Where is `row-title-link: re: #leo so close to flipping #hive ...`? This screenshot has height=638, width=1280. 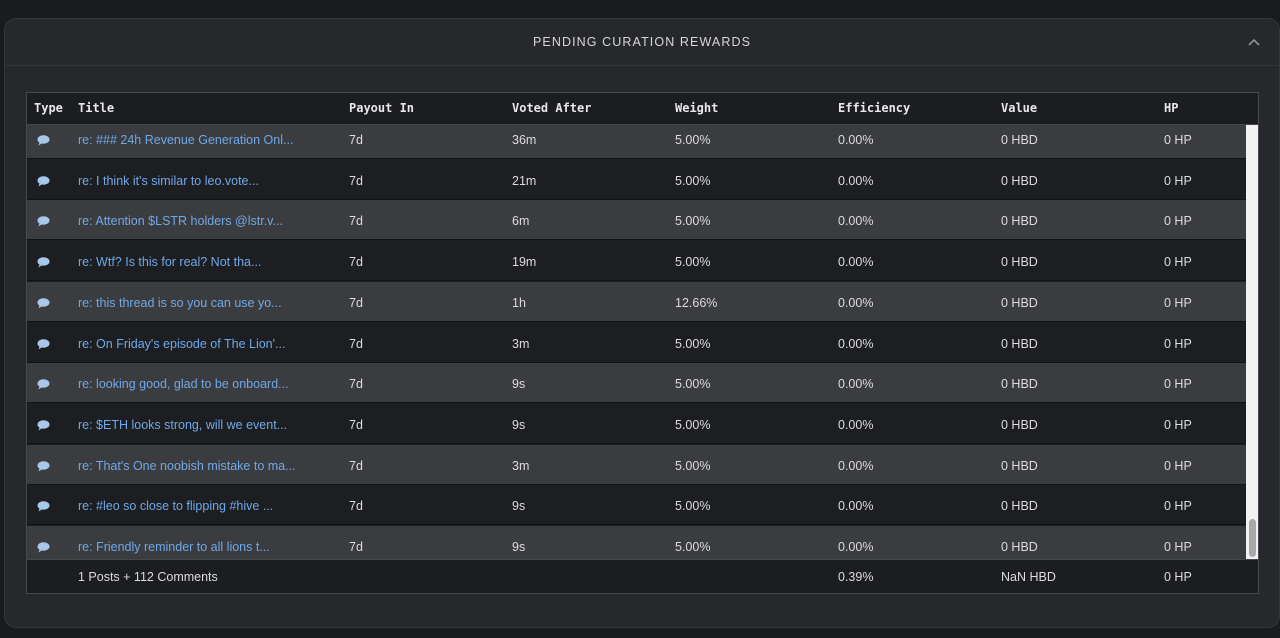 row-title-link: re: #leo so close to flipping #hive ... is located at coordinates (175, 506).